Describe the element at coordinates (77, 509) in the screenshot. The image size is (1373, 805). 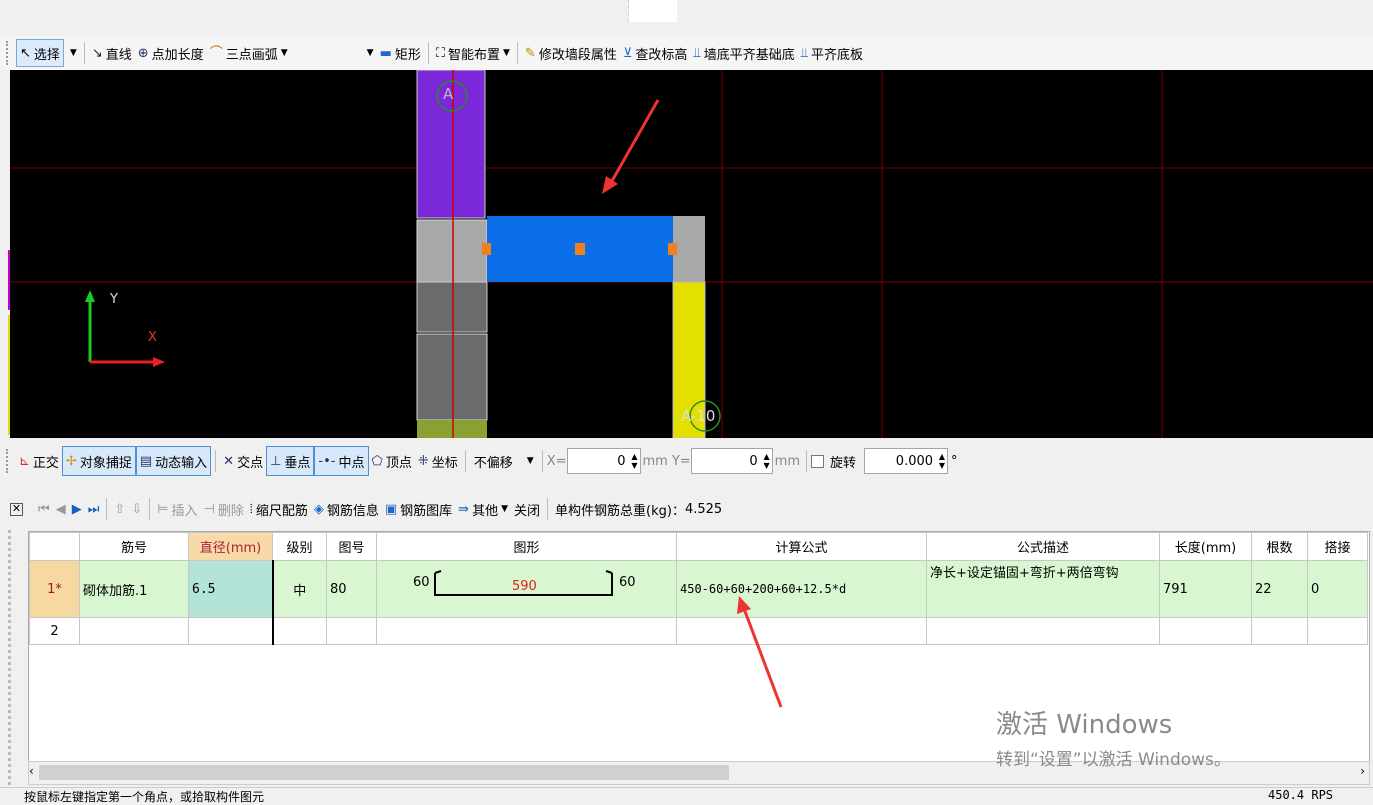
I see `next-record-button: ▶` at that location.